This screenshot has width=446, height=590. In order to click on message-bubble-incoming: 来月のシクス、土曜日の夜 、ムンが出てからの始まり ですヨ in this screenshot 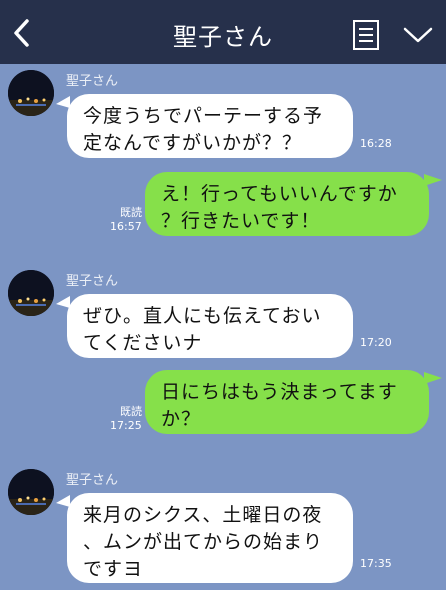, I will do `click(210, 538)`.